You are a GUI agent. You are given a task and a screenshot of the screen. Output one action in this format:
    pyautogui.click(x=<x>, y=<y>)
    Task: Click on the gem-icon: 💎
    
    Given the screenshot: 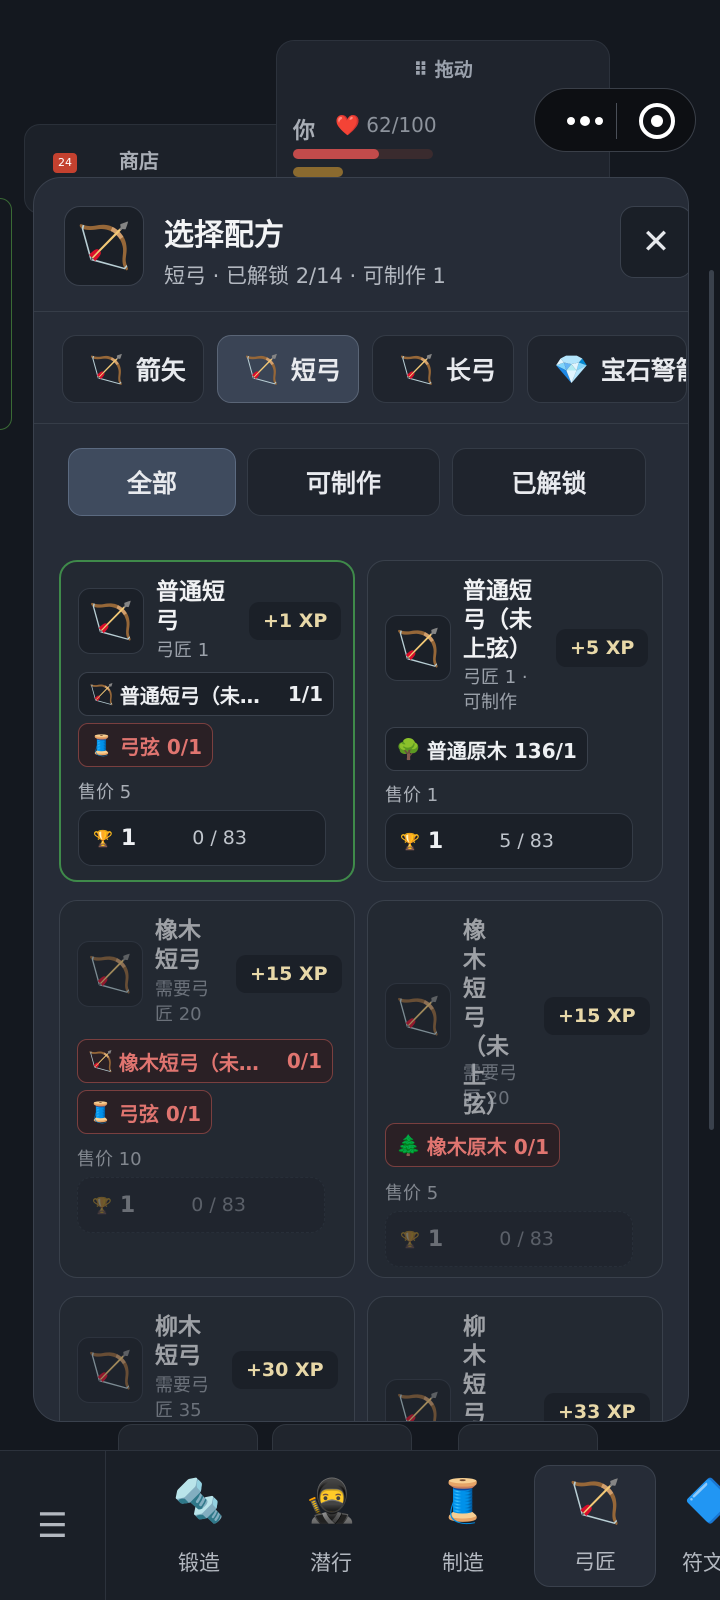 What is the action you would take?
    pyautogui.click(x=571, y=369)
    